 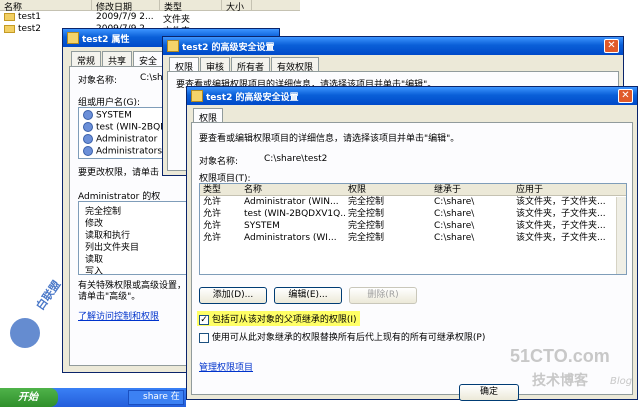 What do you see at coordinates (472, 189) in the screenshot?
I see `col-inherit-header: 继承于` at bounding box center [472, 189].